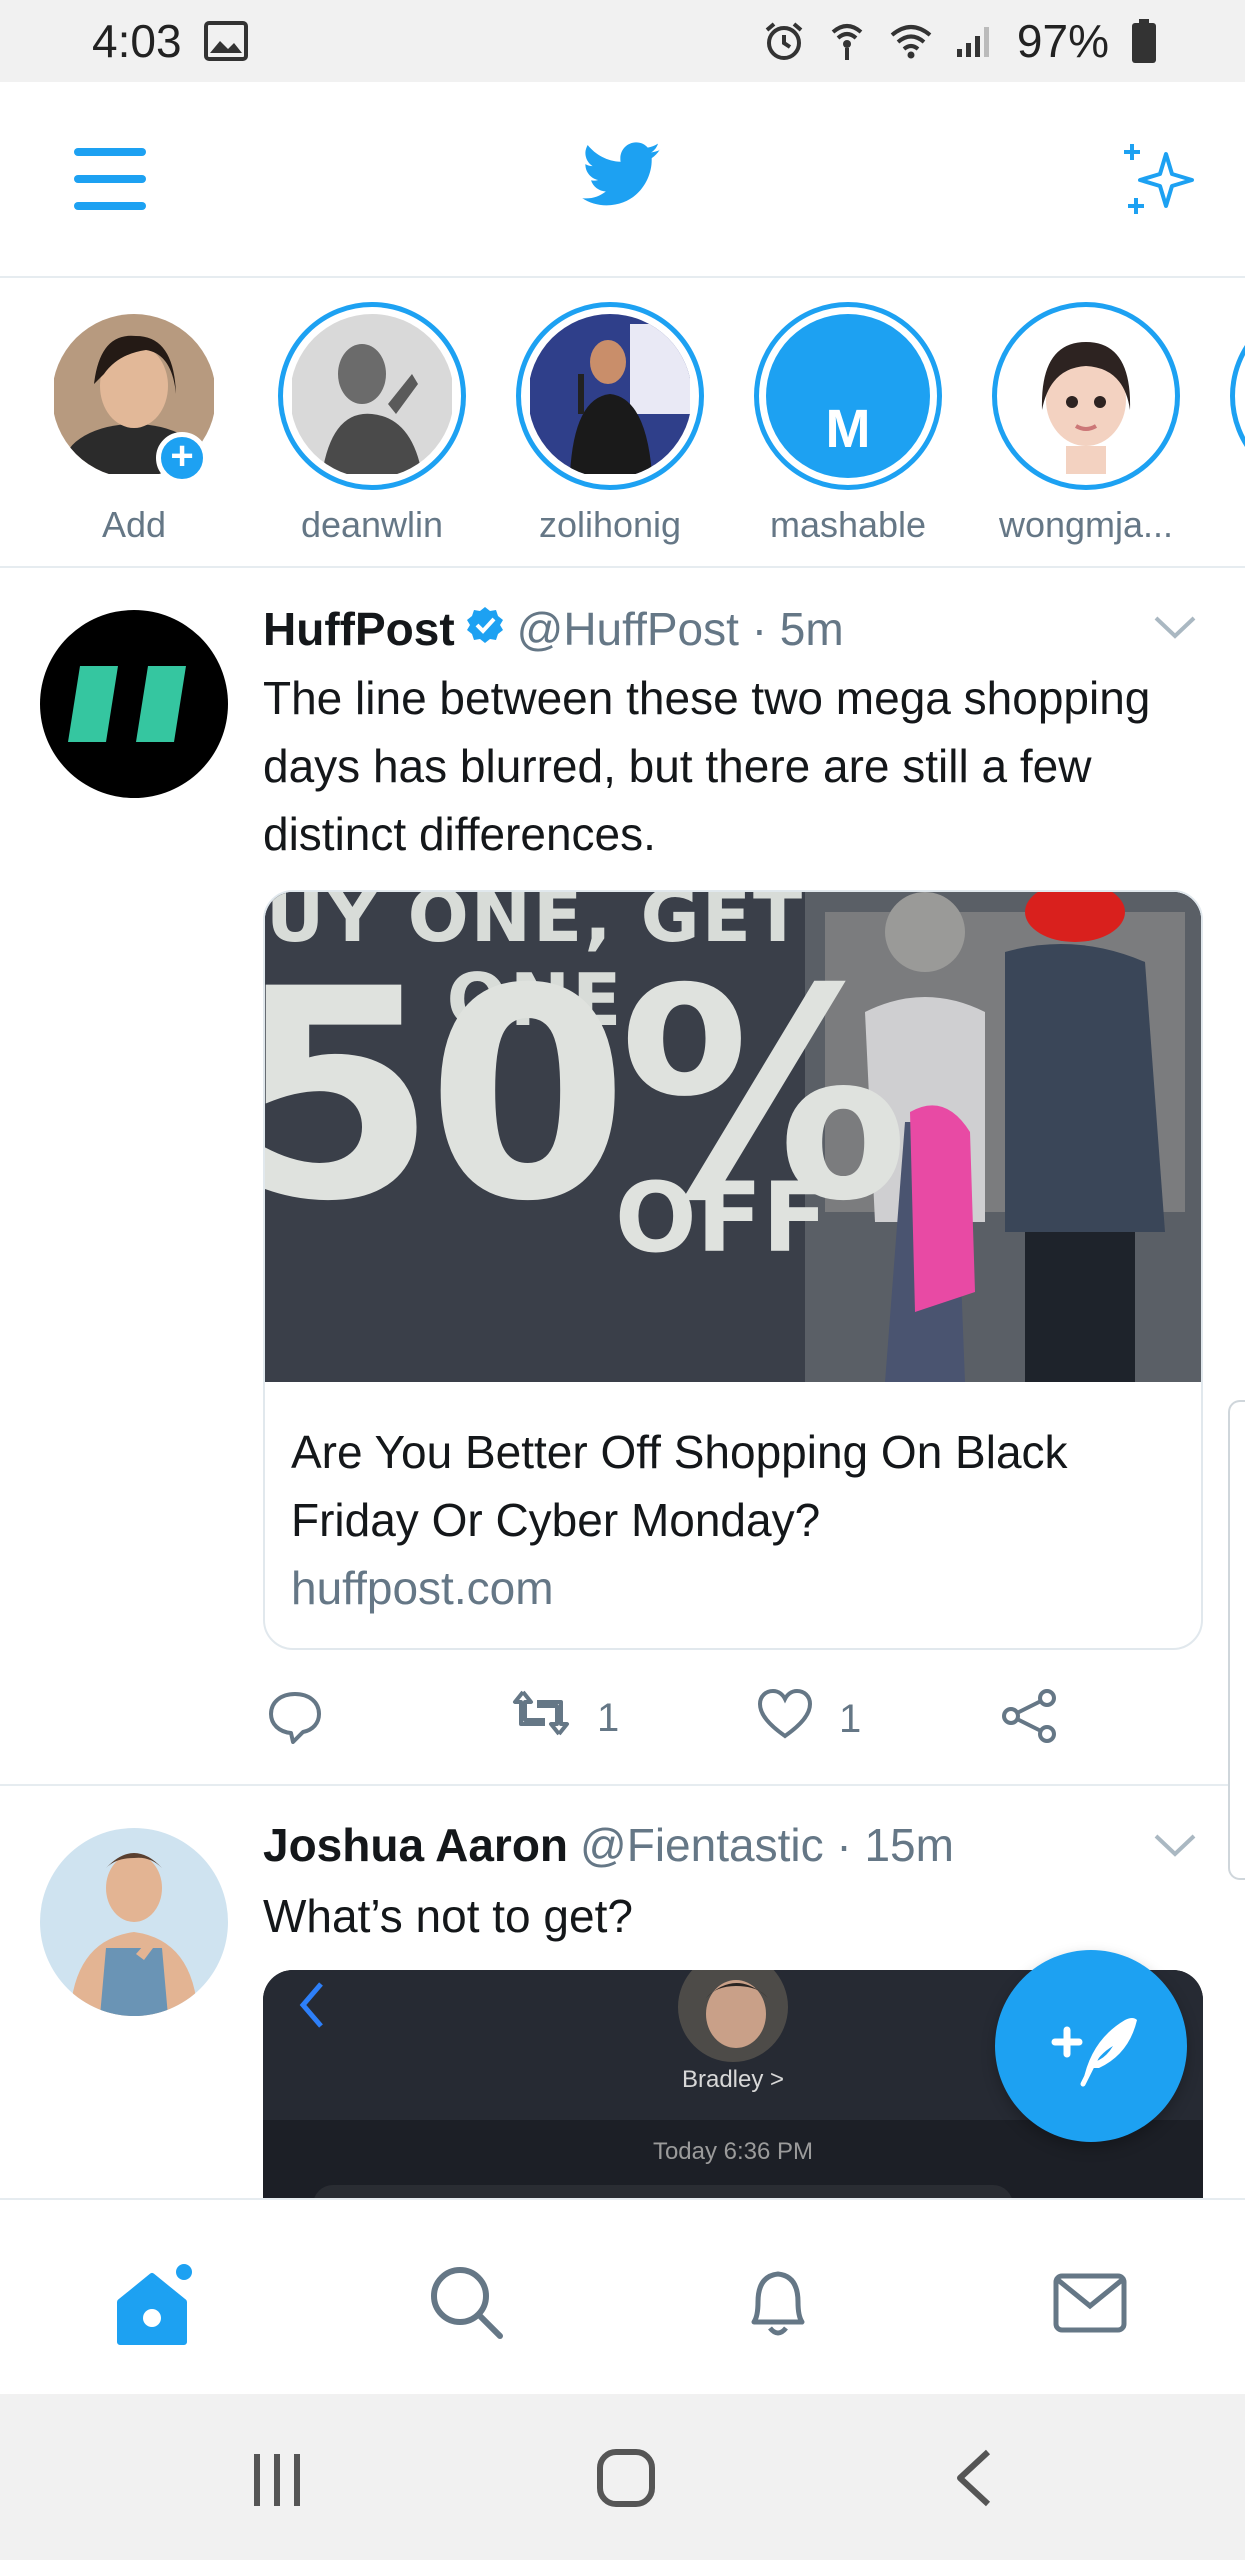 This screenshot has width=1245, height=2560. What do you see at coordinates (975, 41) in the screenshot?
I see `signal-icon` at bounding box center [975, 41].